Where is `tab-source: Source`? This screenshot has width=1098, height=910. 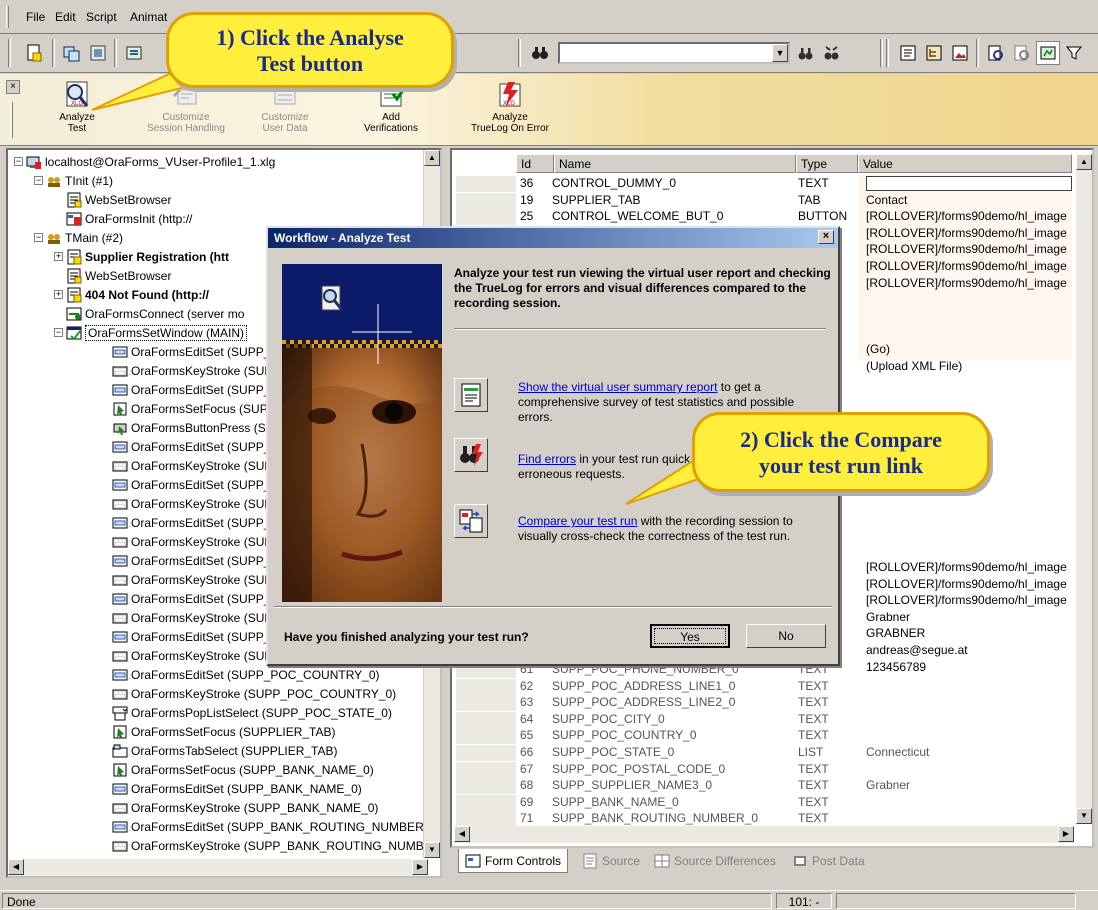
tab-source: Source is located at coordinates (611, 861).